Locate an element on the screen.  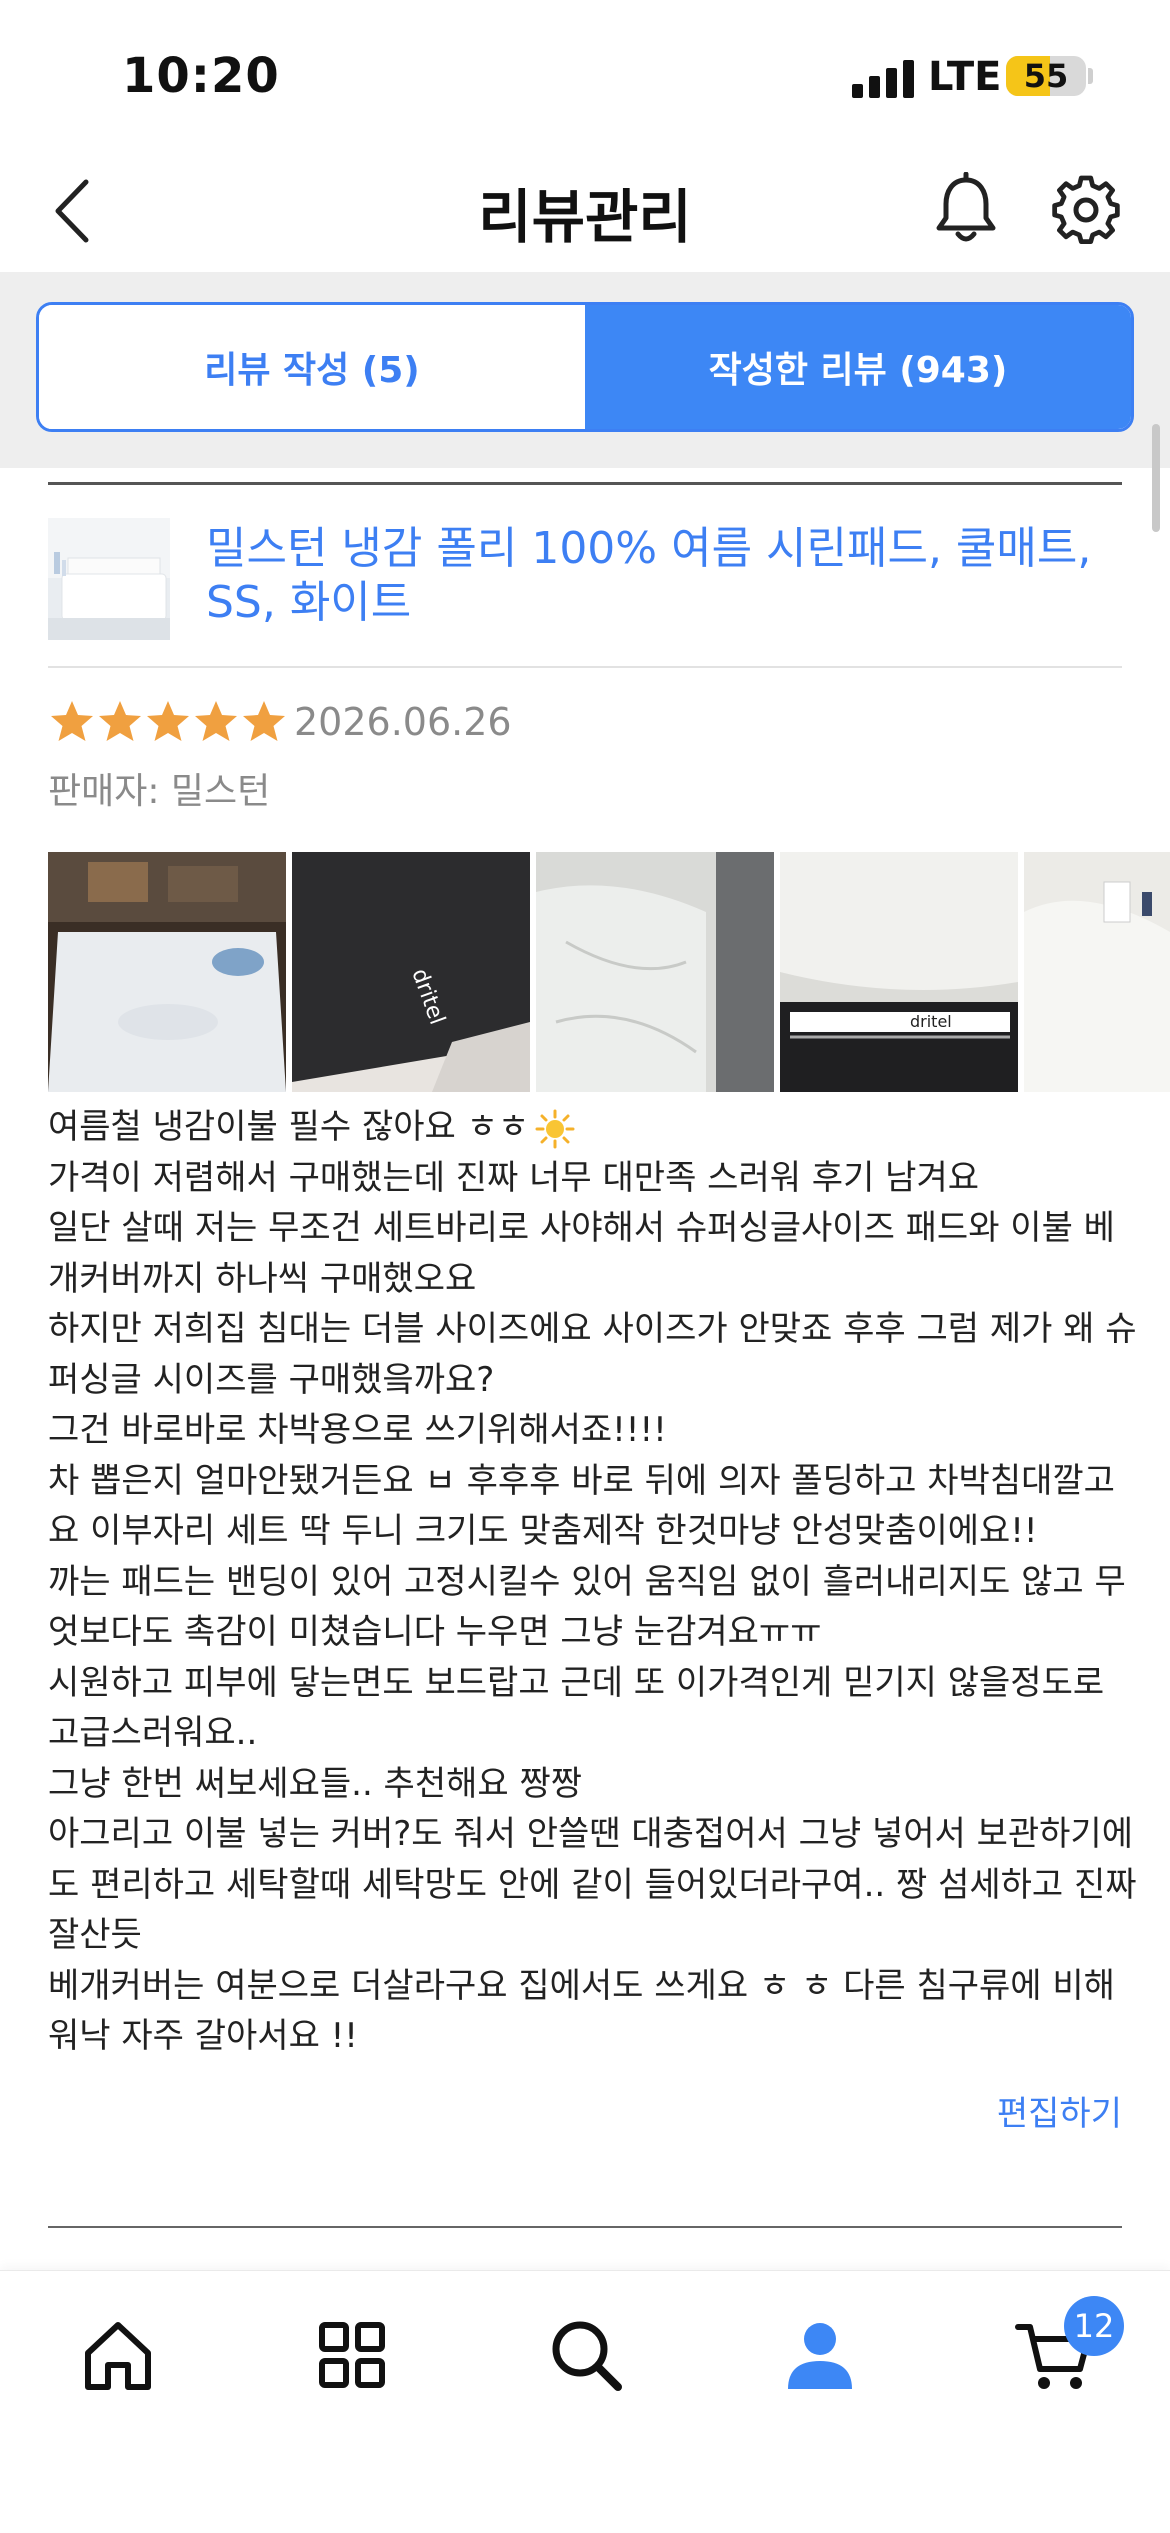
network-label: LTE is located at coordinates (965, 77).